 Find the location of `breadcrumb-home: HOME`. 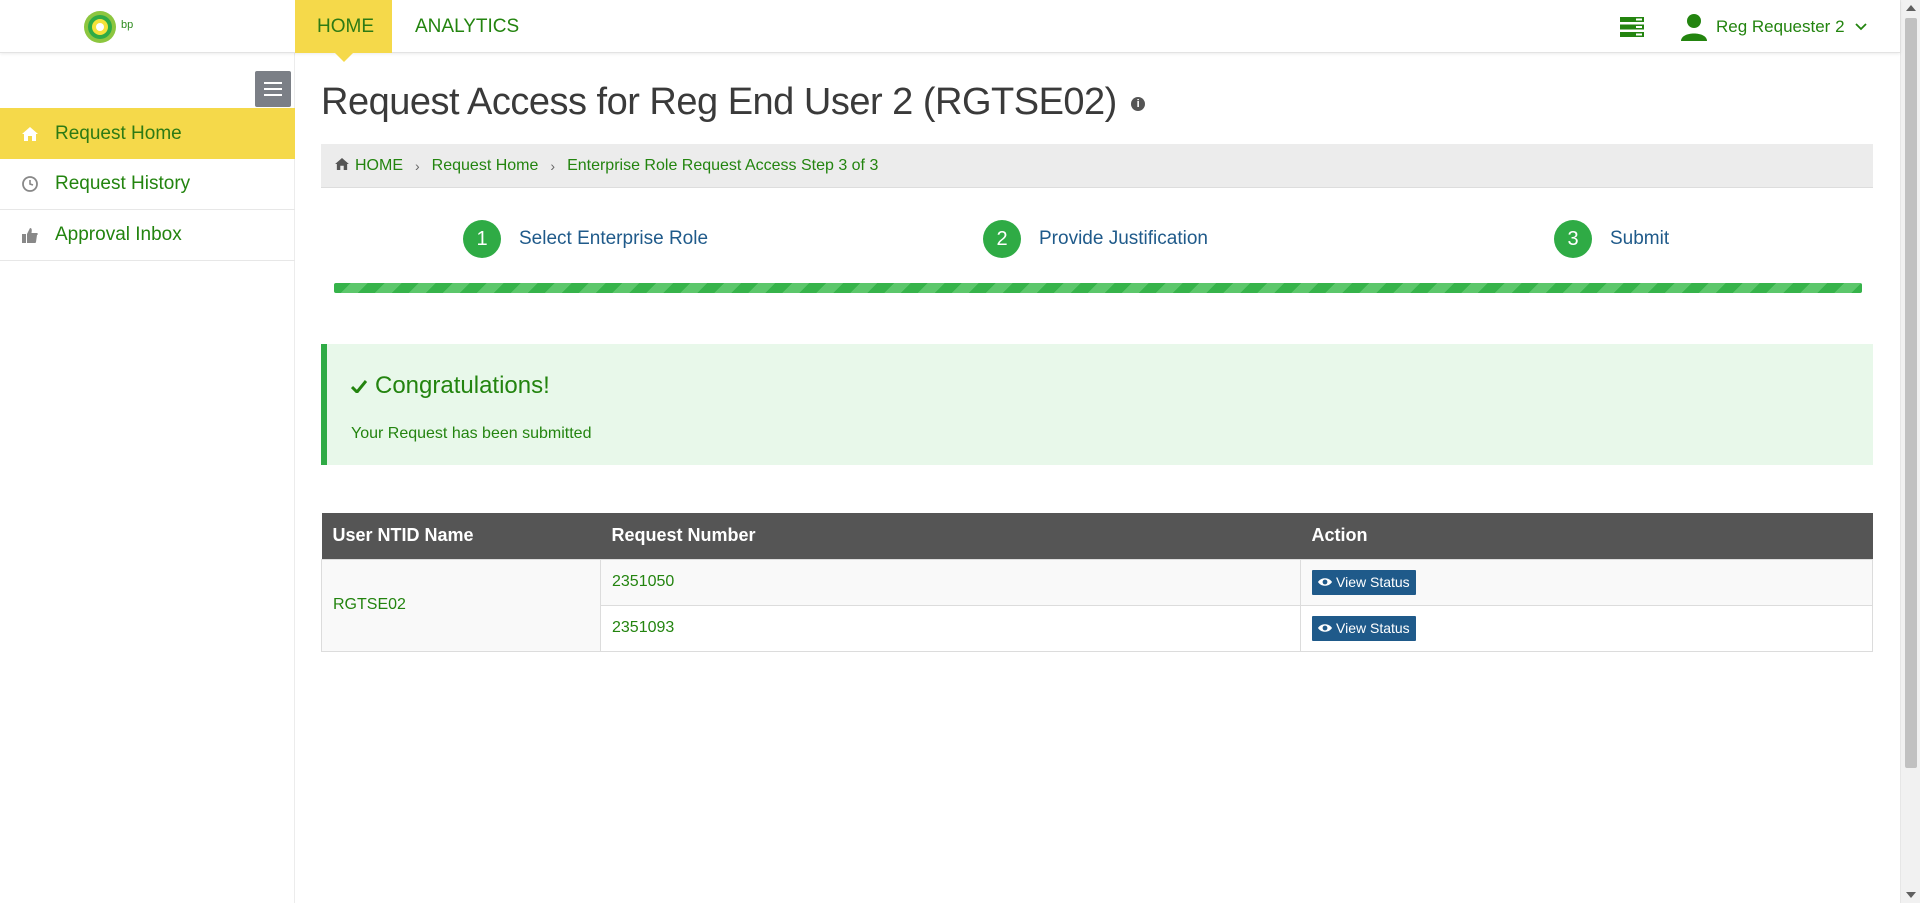

breadcrumb-home: HOME is located at coordinates (379, 166).